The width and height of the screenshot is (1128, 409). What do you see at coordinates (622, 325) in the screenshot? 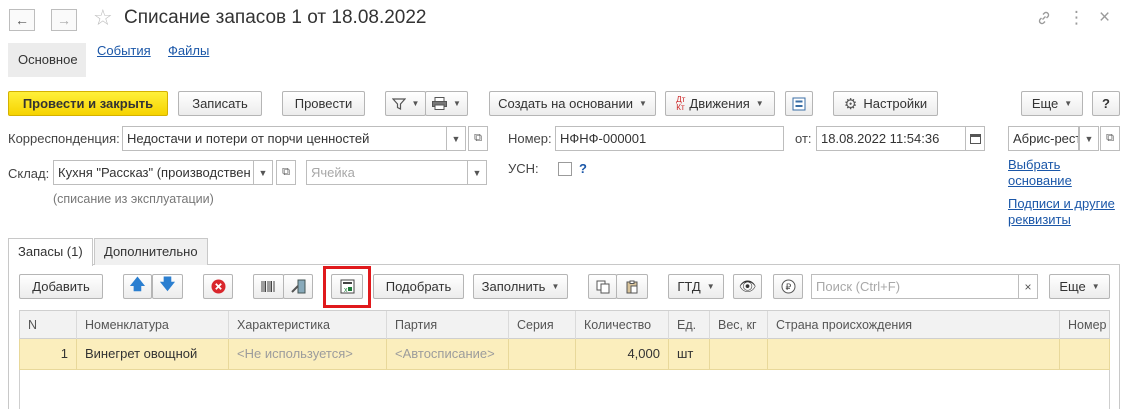
I see `col-qty: Количество` at bounding box center [622, 325].